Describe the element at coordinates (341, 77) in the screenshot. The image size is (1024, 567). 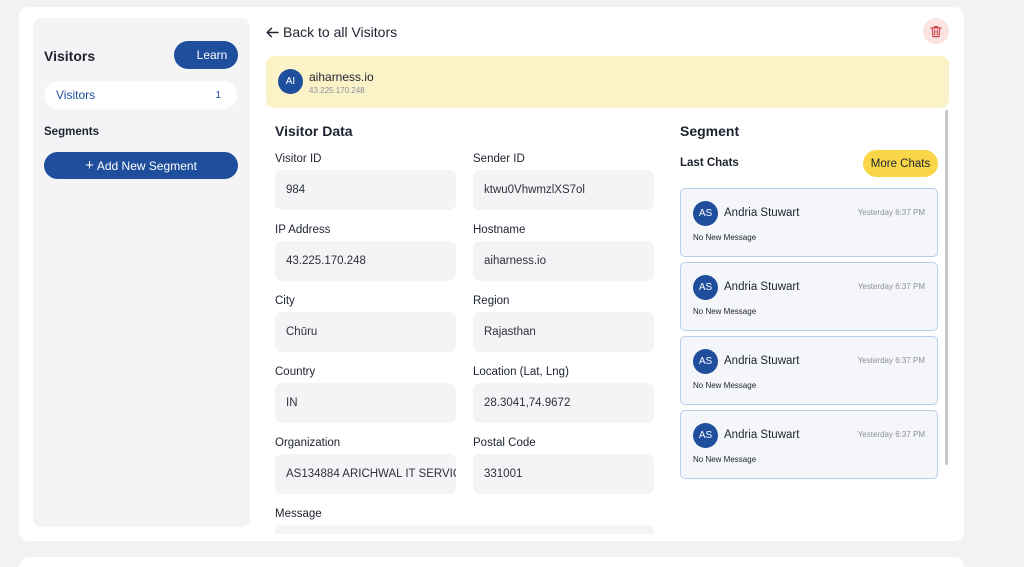
I see `visitor-name: aiharness.io` at that location.